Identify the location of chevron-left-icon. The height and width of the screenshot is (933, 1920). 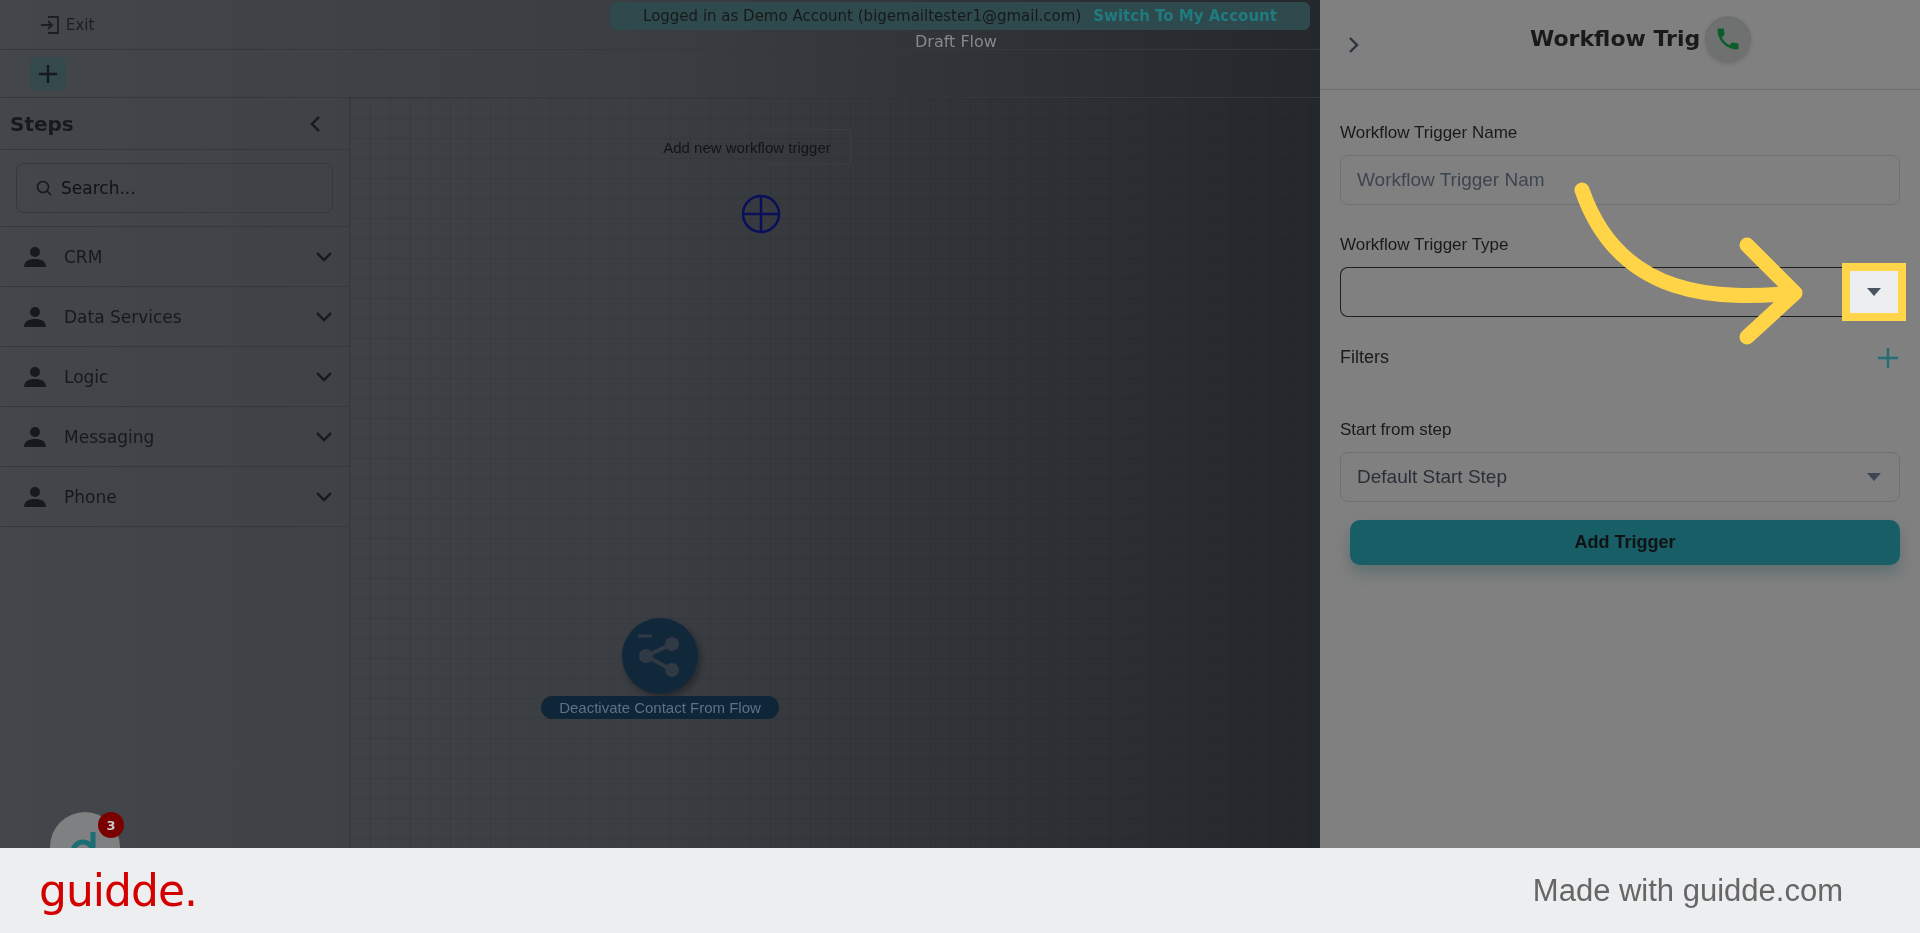
(315, 123).